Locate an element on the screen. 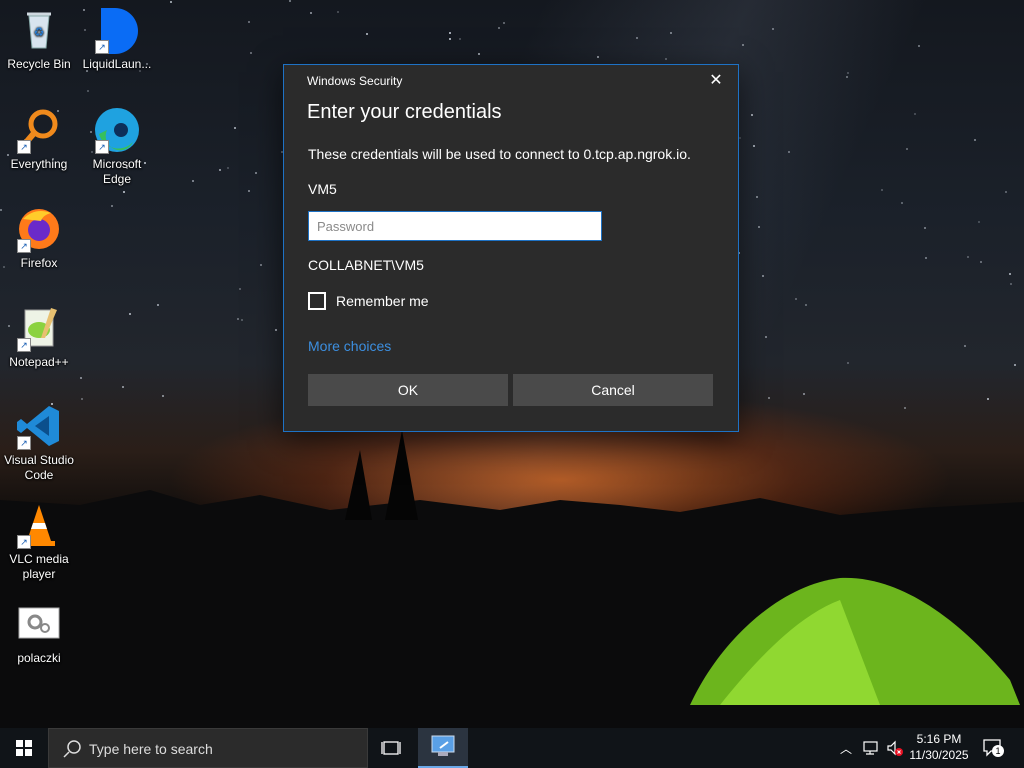 The width and height of the screenshot is (1024, 768). chevron-up-icon: ︿ is located at coordinates (846, 748).